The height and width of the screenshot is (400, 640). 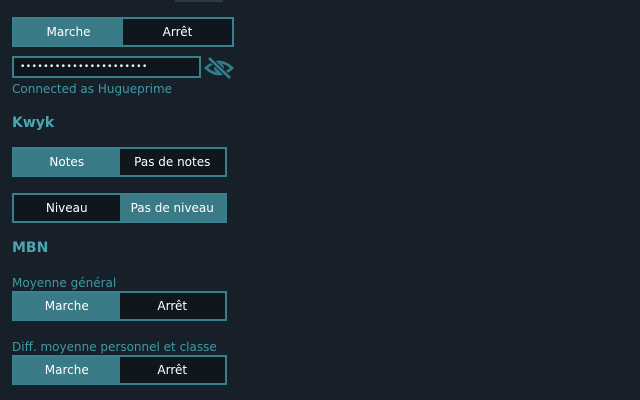 I want to click on top-off-option: Arrêt, so click(x=177, y=32).